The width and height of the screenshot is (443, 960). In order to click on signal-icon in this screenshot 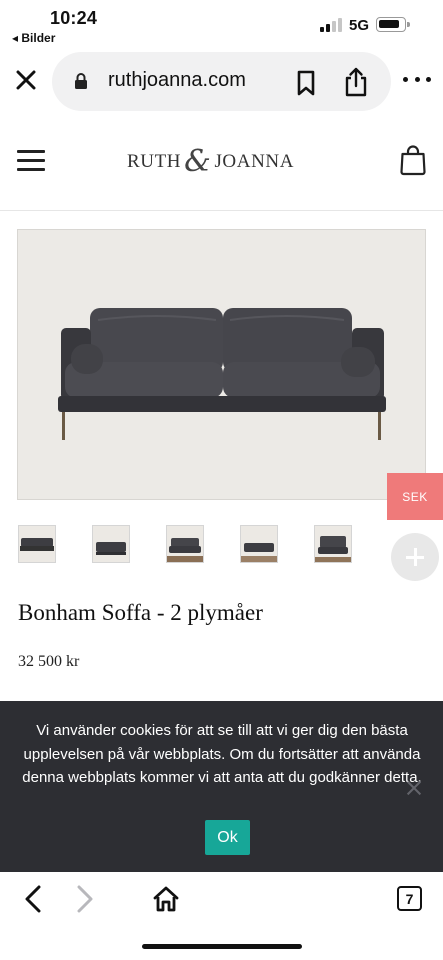, I will do `click(331, 25)`.